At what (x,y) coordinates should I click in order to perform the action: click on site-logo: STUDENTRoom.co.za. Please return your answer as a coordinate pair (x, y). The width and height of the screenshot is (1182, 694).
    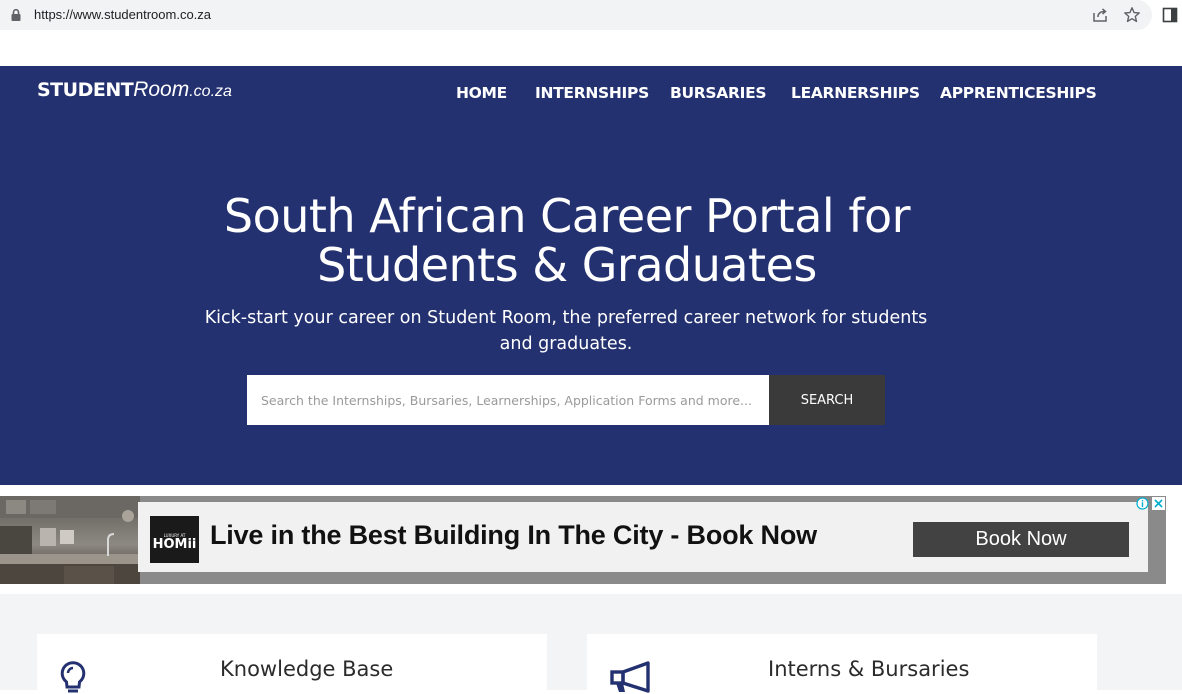
    Looking at the image, I should click on (134, 90).